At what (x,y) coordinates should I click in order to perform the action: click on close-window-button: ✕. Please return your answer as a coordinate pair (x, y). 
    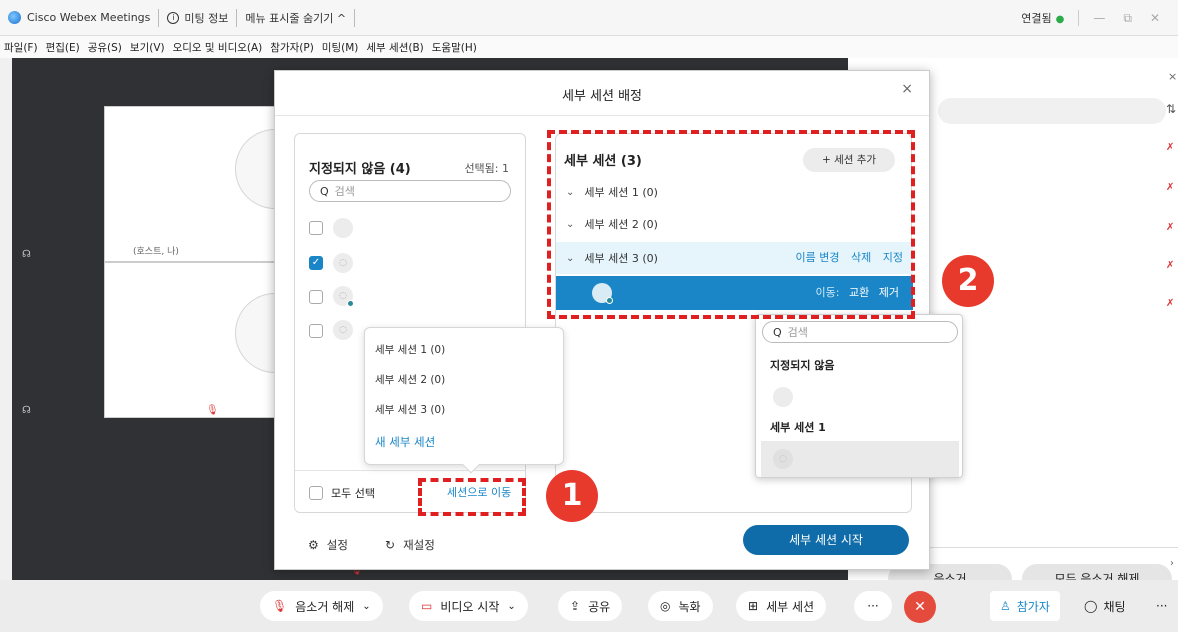
    Looking at the image, I should click on (1155, 18).